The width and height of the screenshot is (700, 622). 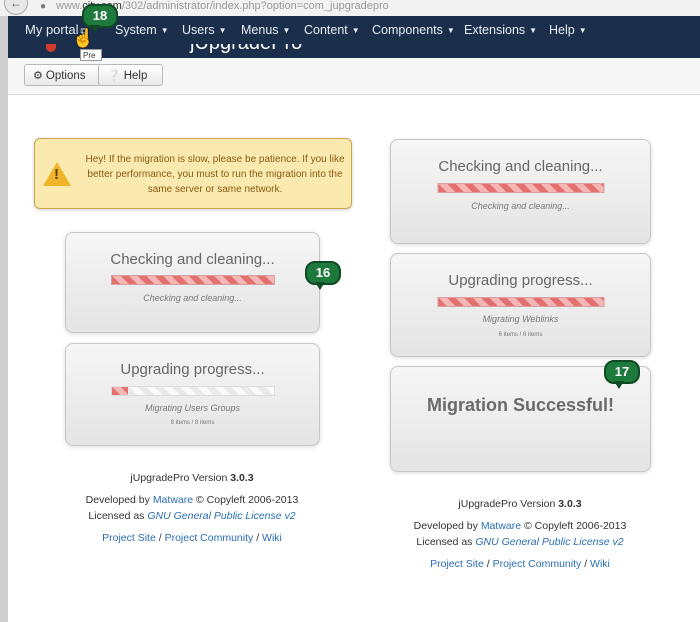 I want to click on menu-help: Help ▼, so click(x=568, y=30).